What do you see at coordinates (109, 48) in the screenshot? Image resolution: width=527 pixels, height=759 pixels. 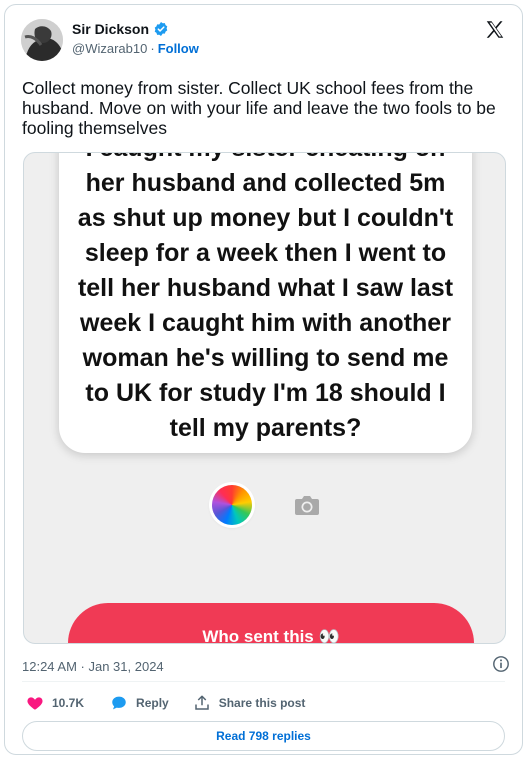 I see `author-handle: @Wizarab10` at bounding box center [109, 48].